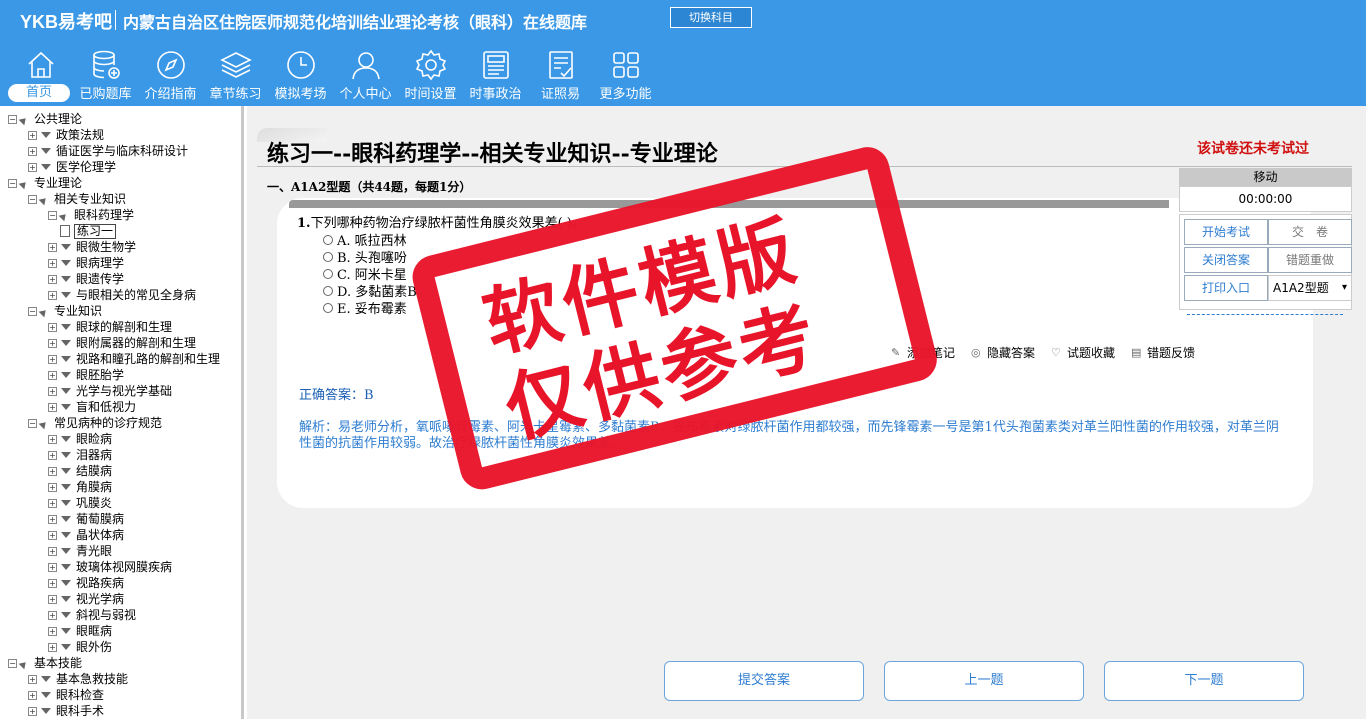 This screenshot has width=1366, height=719. What do you see at coordinates (114, 231) in the screenshot?
I see `tree-leaf-item: 练习一` at bounding box center [114, 231].